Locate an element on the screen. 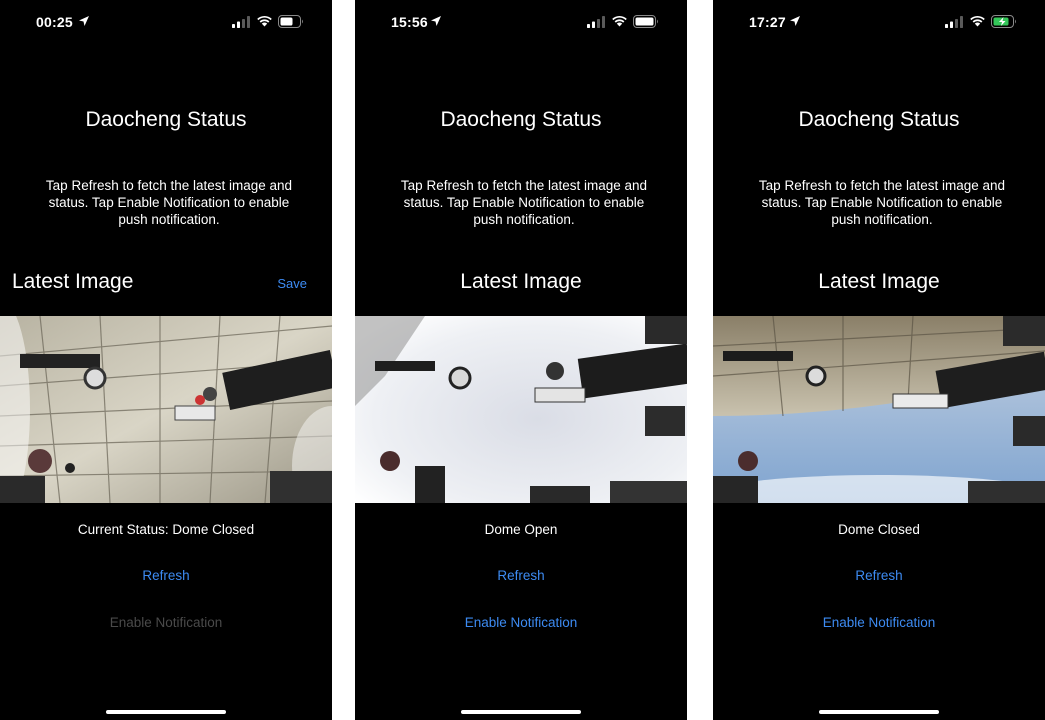 This screenshot has width=1045, height=720. status-time: 15:56 is located at coordinates (409, 22).